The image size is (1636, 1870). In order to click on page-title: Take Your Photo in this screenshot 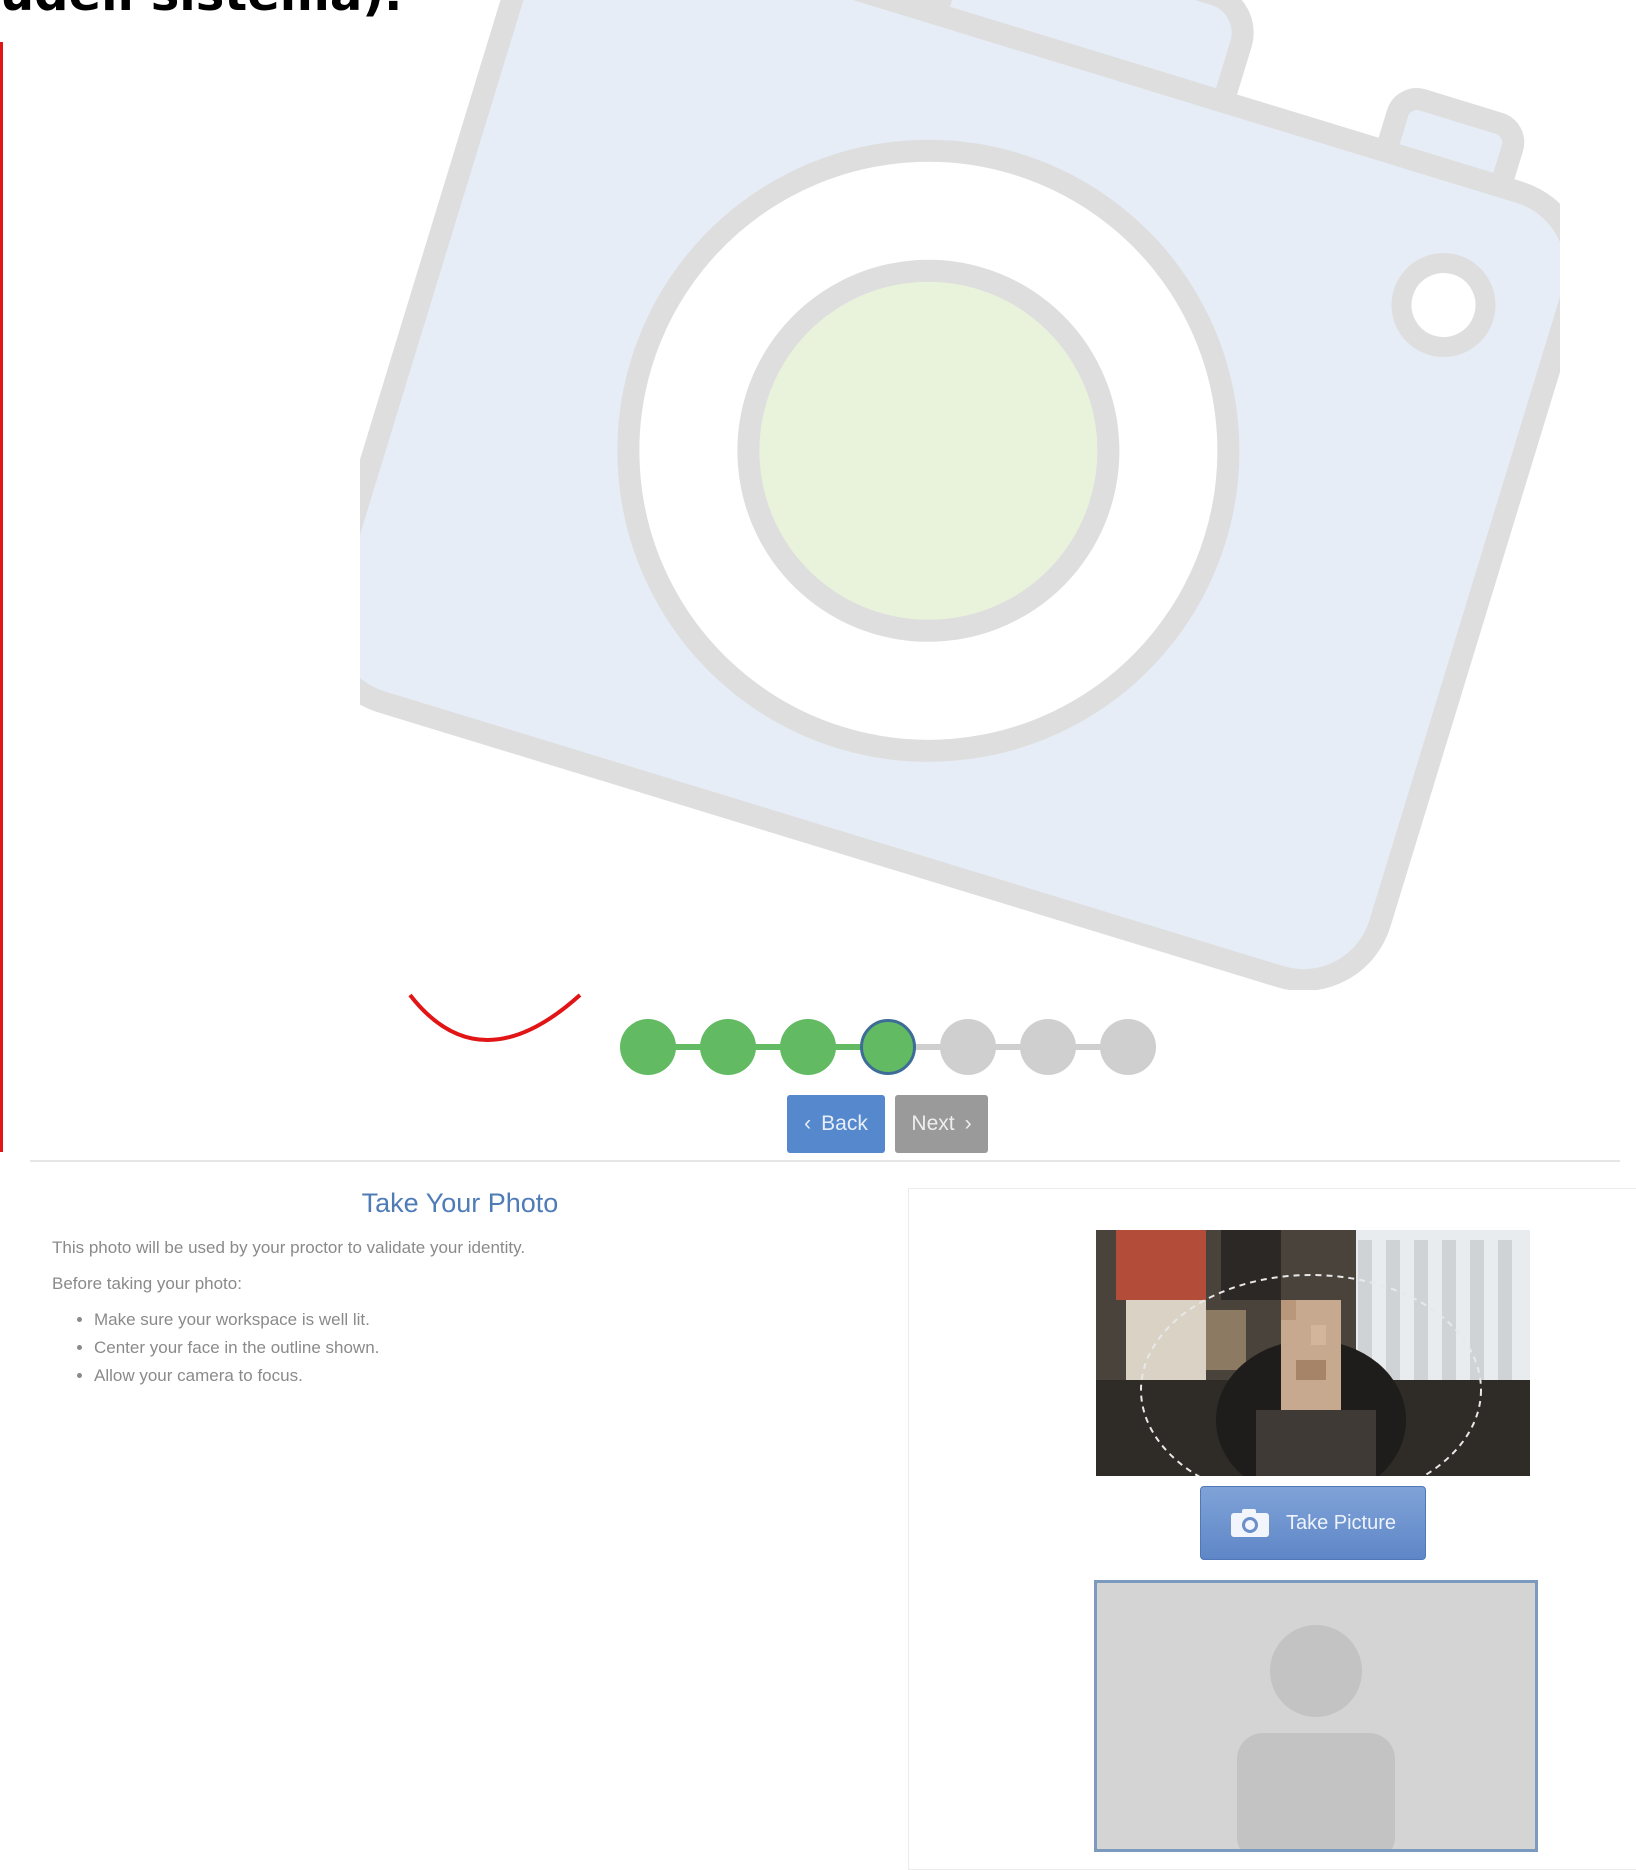, I will do `click(460, 1203)`.